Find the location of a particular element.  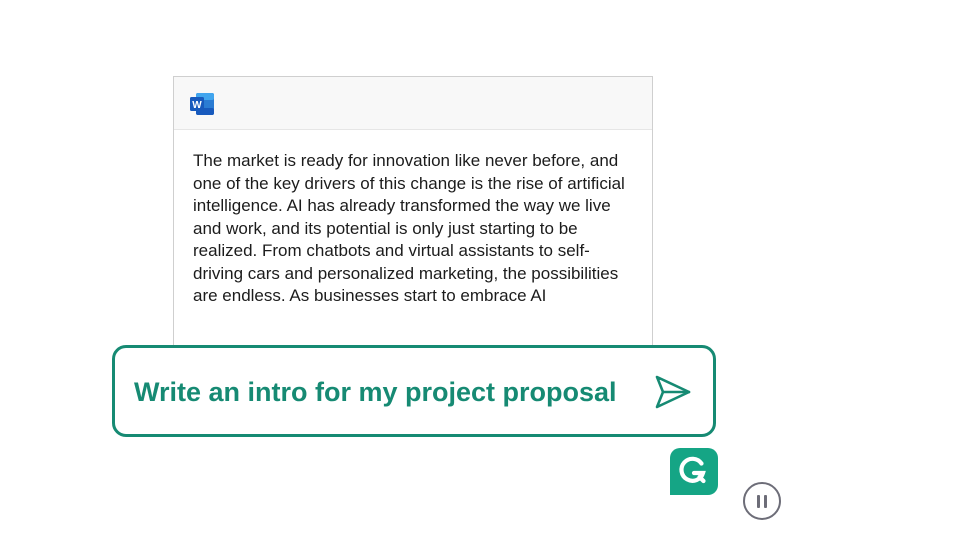

prompt-box: Write an intro for my project proposal is located at coordinates (414, 391).